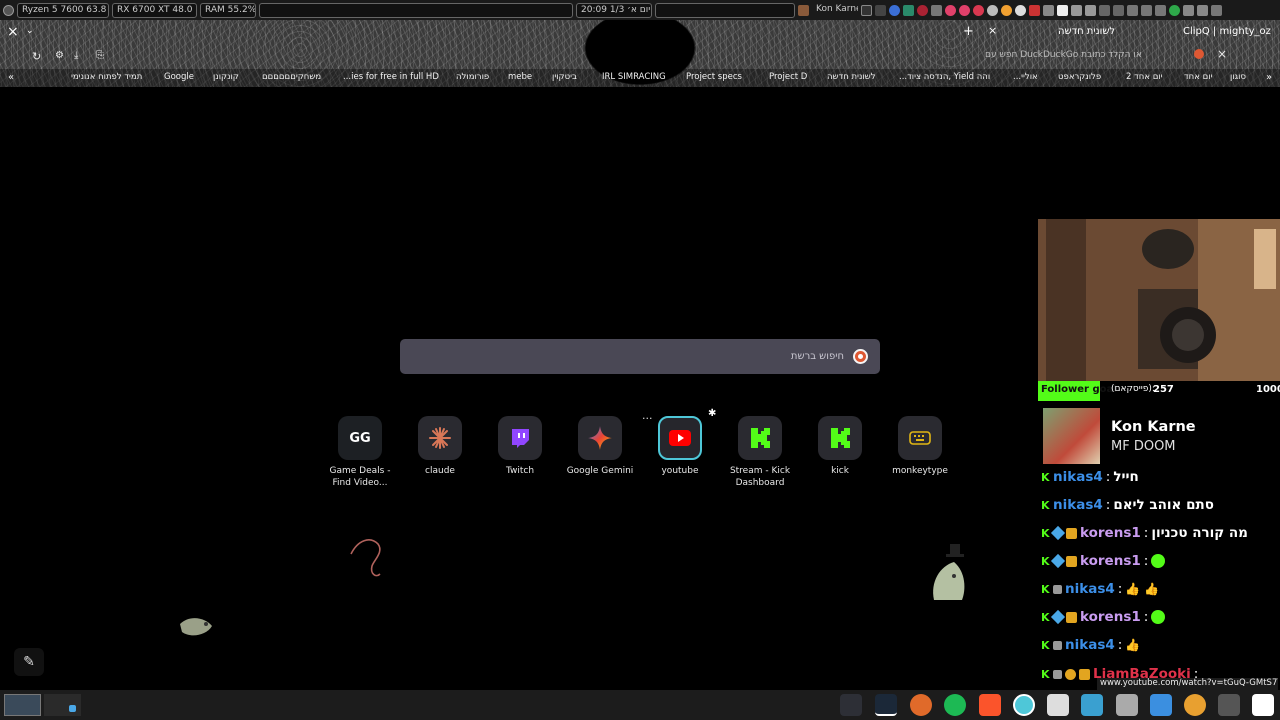 Image resolution: width=1280 pixels, height=720 pixels. Describe the element at coordinates (968, 31) in the screenshot. I see `new-tab-button: +` at that location.